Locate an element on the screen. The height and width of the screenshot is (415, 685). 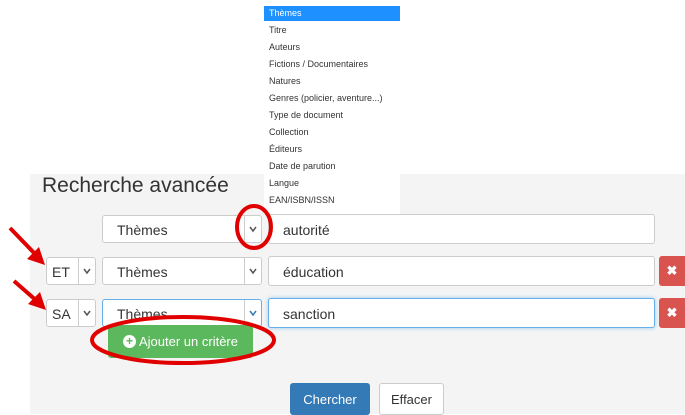
highlight-ellipse is located at coordinates (183, 340).